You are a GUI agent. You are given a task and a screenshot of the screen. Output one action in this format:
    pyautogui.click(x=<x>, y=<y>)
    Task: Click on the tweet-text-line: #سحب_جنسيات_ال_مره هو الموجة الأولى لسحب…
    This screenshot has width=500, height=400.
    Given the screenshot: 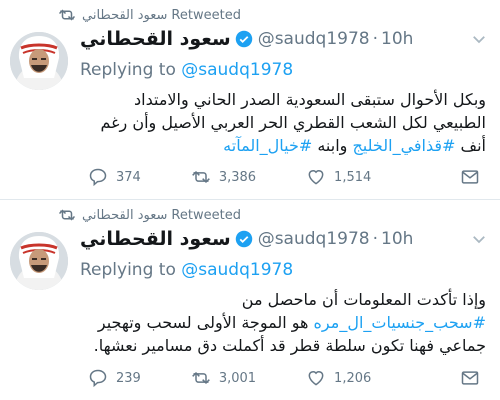 What is the action you would take?
    pyautogui.click(x=276, y=322)
    